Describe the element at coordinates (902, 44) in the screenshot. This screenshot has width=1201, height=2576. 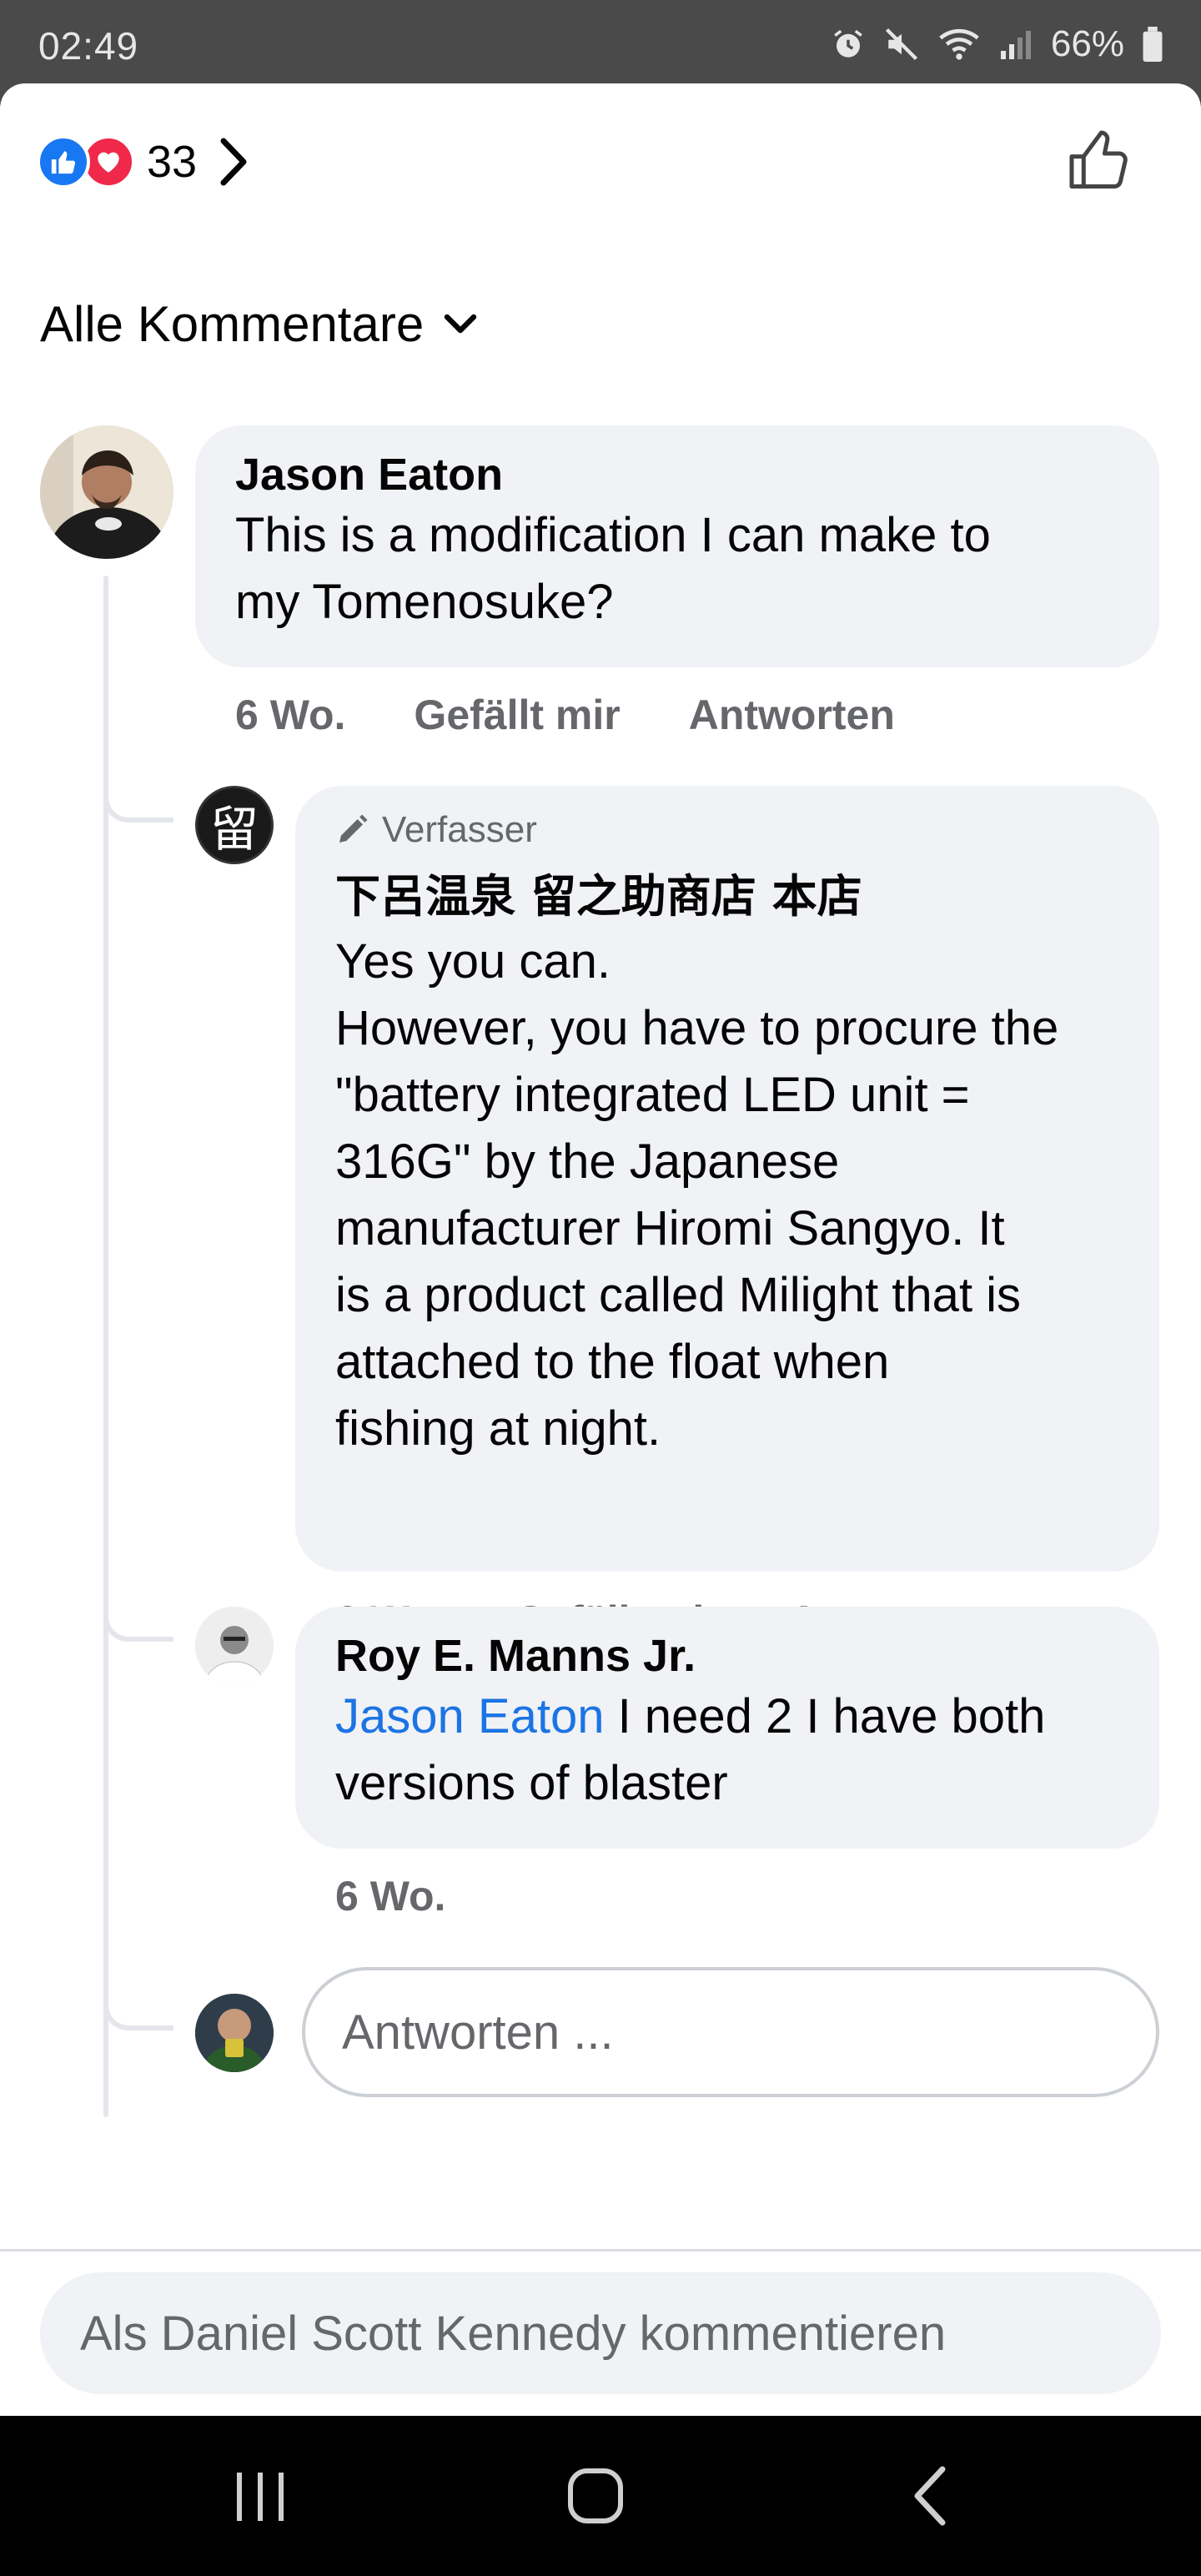
I see `mute-icon` at that location.